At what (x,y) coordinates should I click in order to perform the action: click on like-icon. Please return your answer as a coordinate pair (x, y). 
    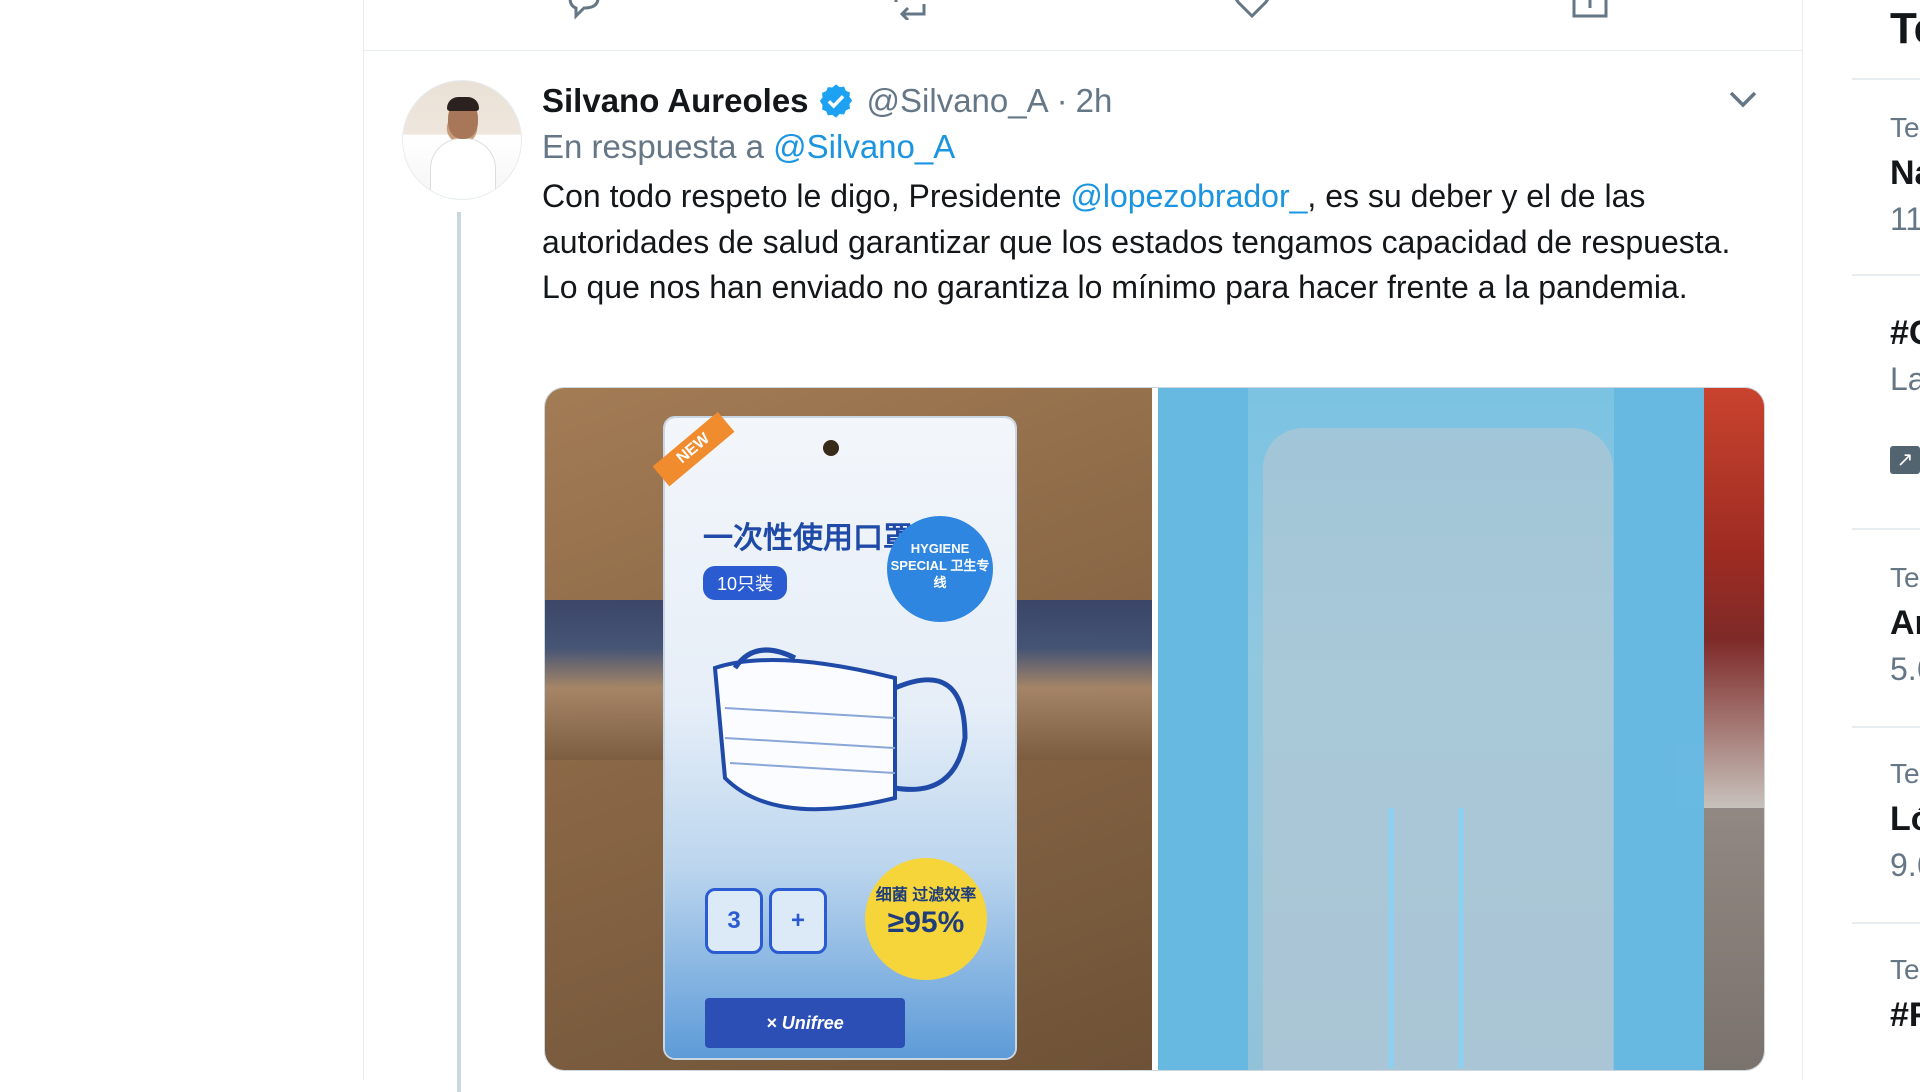
    Looking at the image, I should click on (1252, 9).